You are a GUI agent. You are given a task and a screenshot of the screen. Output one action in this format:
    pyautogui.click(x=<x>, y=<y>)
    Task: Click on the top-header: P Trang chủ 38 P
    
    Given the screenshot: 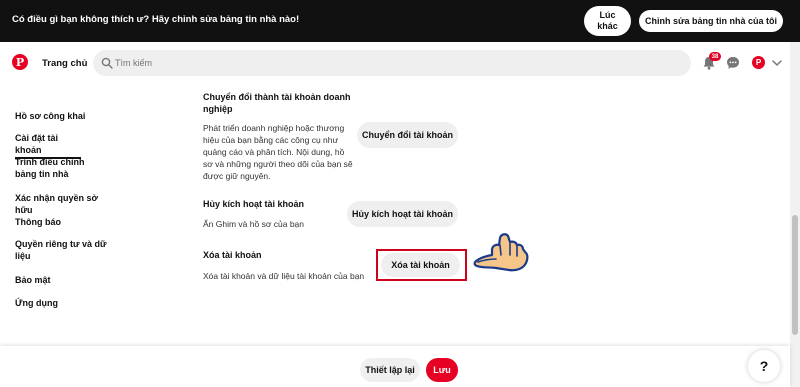 What is the action you would take?
    pyautogui.click(x=395, y=63)
    